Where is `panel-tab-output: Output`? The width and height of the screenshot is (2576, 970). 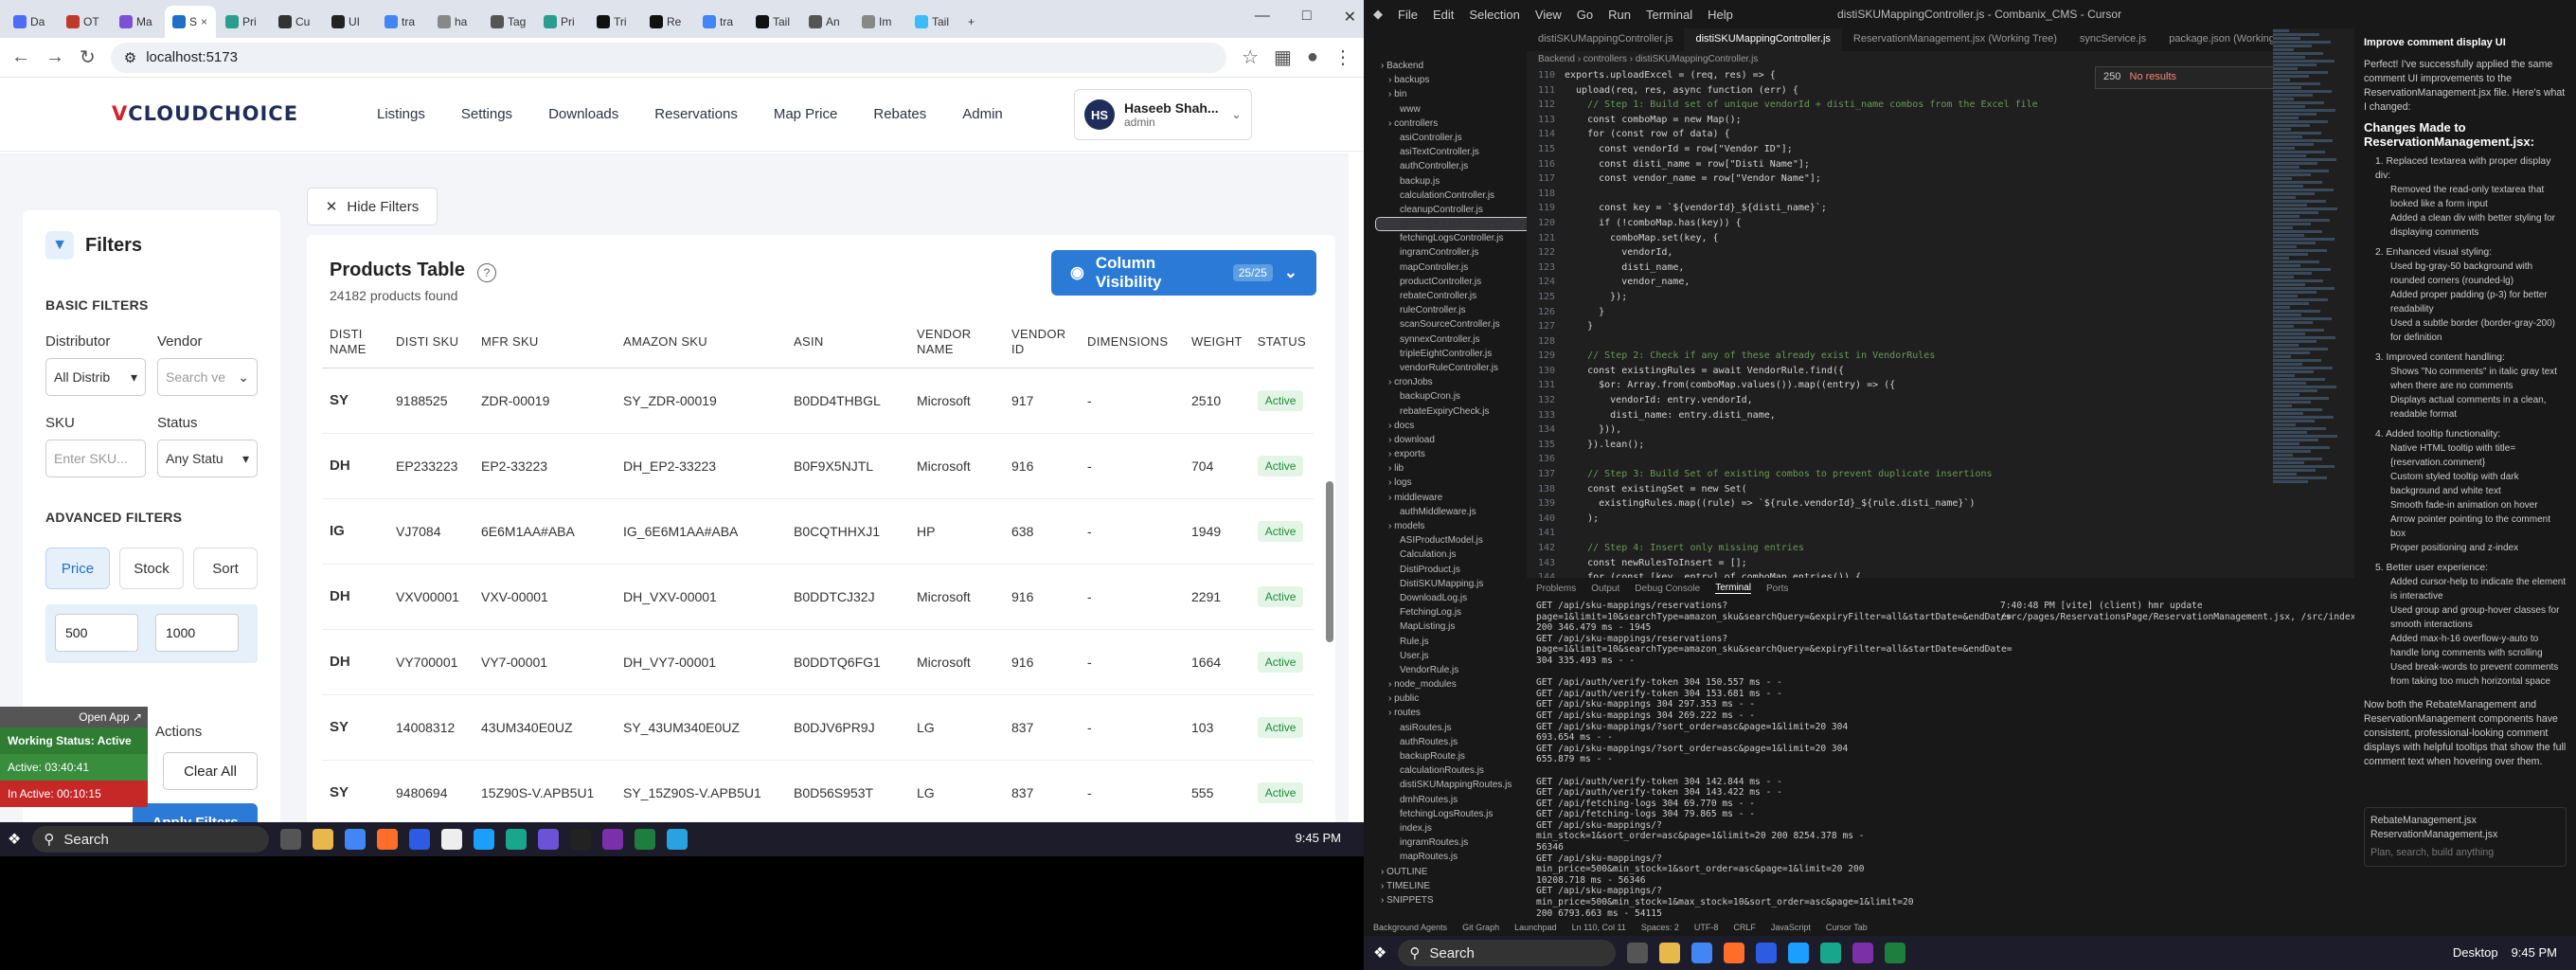
panel-tab-output: Output is located at coordinates (1605, 589).